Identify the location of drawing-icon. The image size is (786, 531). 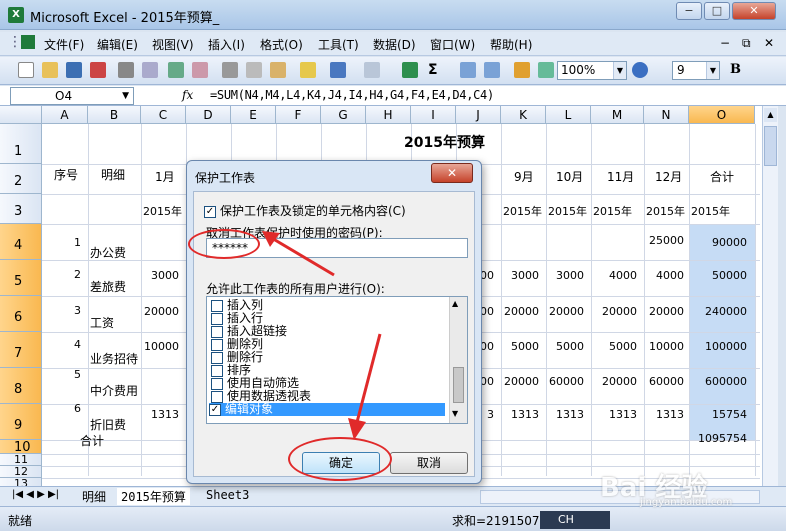
(546, 70).